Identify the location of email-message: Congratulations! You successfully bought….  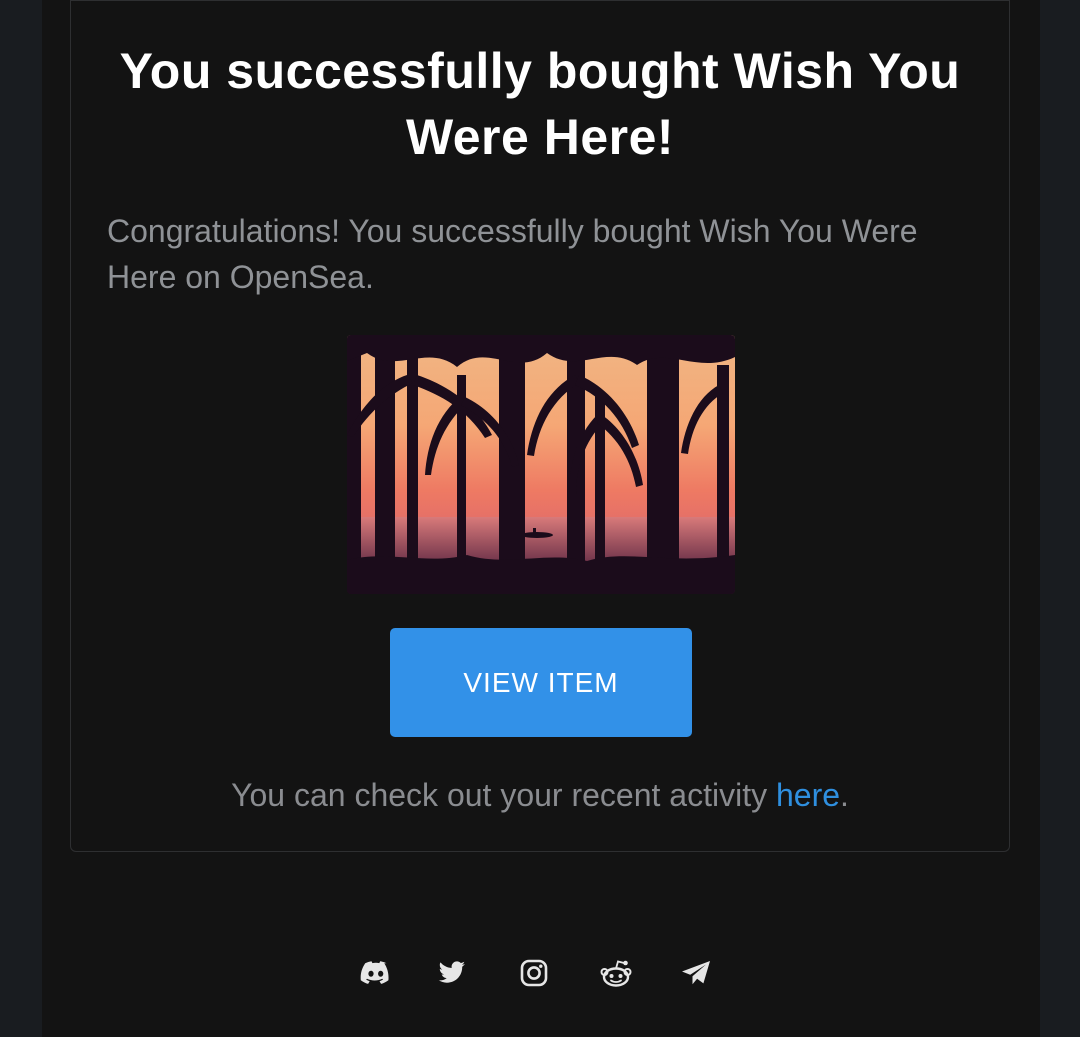
(512, 254).